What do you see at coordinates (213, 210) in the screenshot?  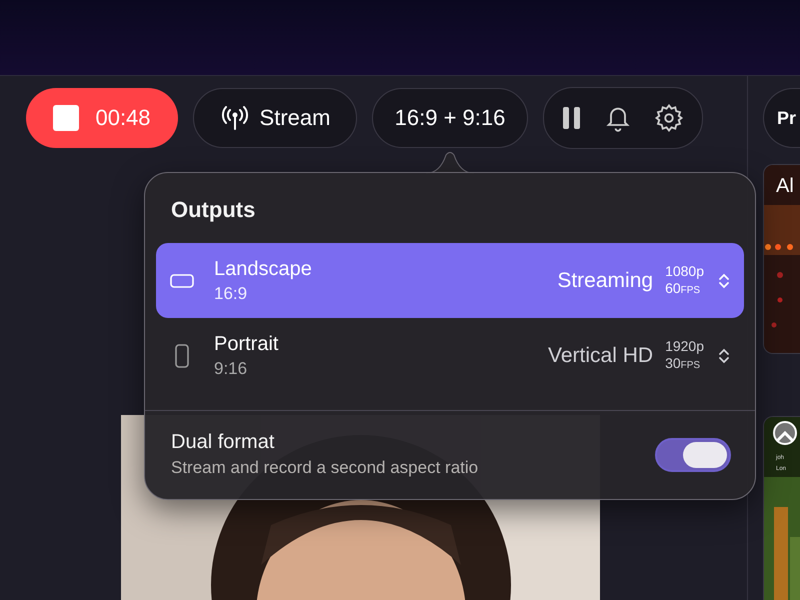 I see `popover-title: Outputs` at bounding box center [213, 210].